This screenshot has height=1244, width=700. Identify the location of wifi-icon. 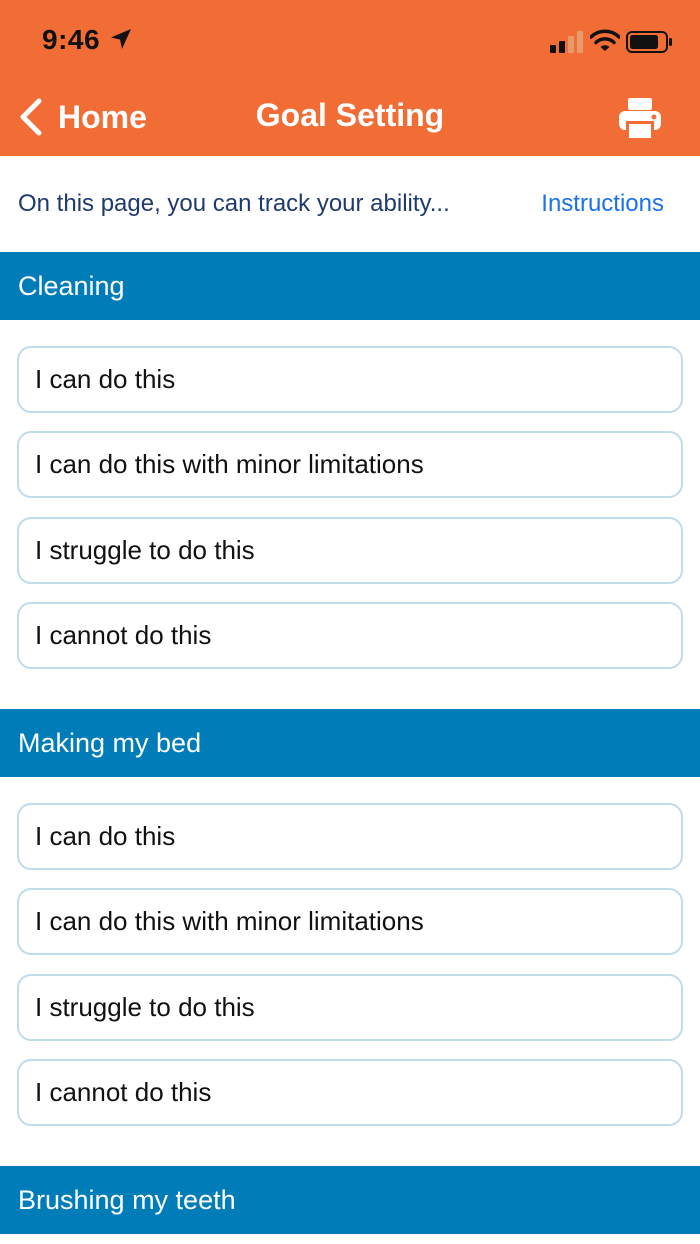
(605, 40).